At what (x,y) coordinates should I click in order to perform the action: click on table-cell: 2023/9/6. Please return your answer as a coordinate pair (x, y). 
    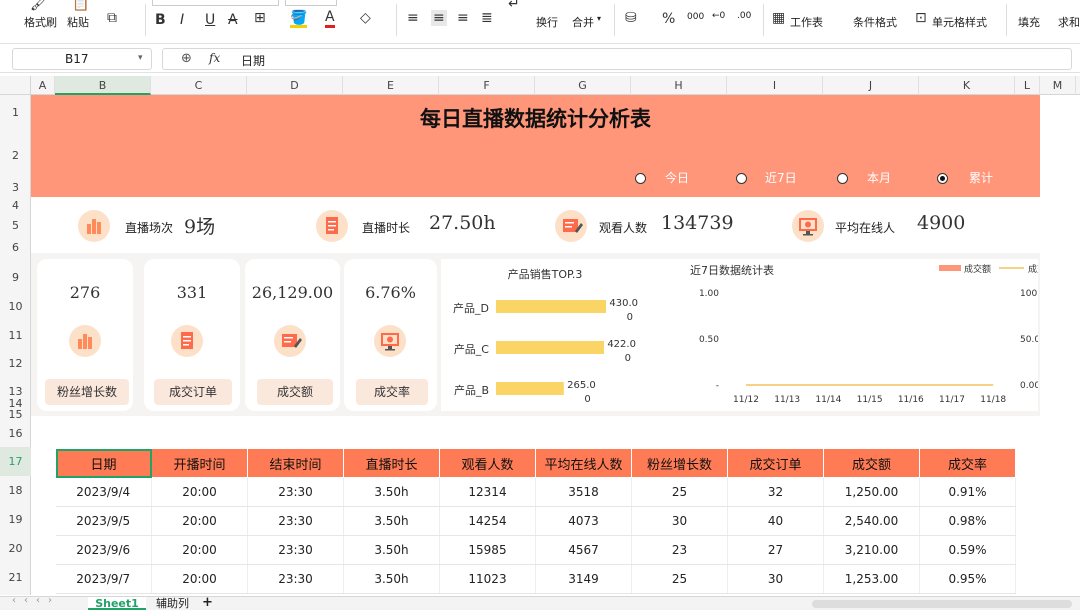
    Looking at the image, I should click on (103, 550).